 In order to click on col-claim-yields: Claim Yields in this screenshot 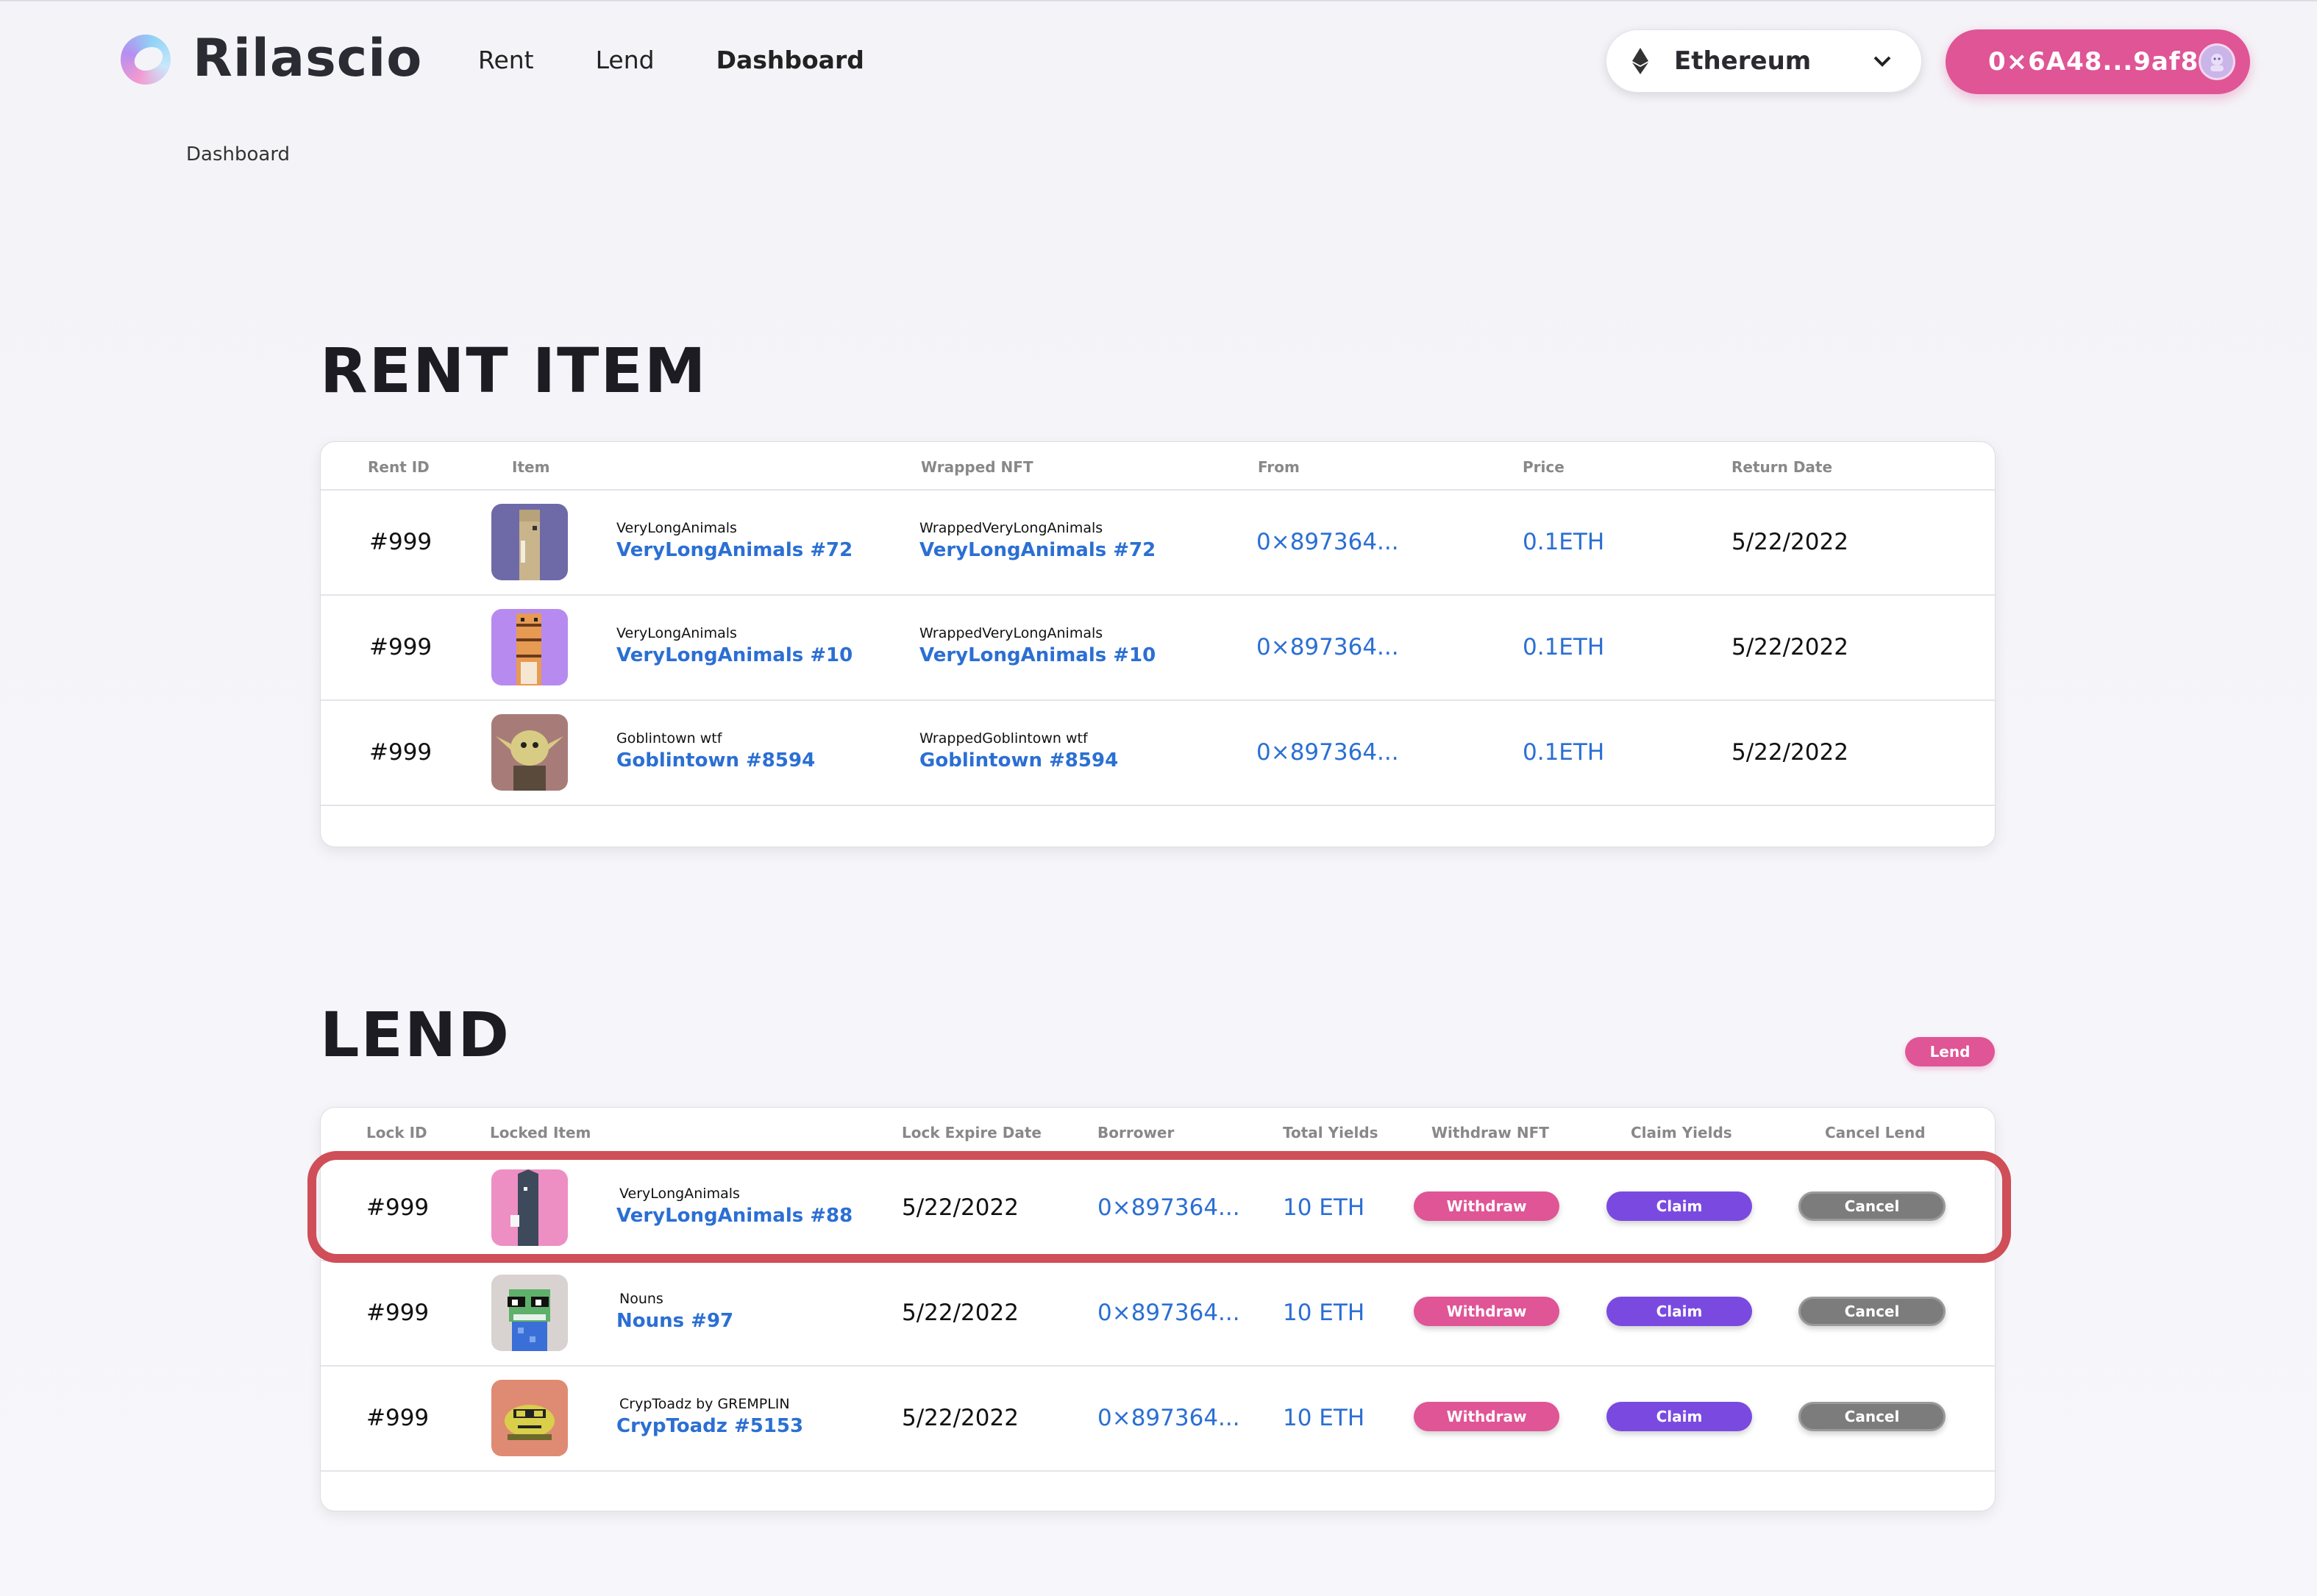, I will do `click(1681, 1132)`.